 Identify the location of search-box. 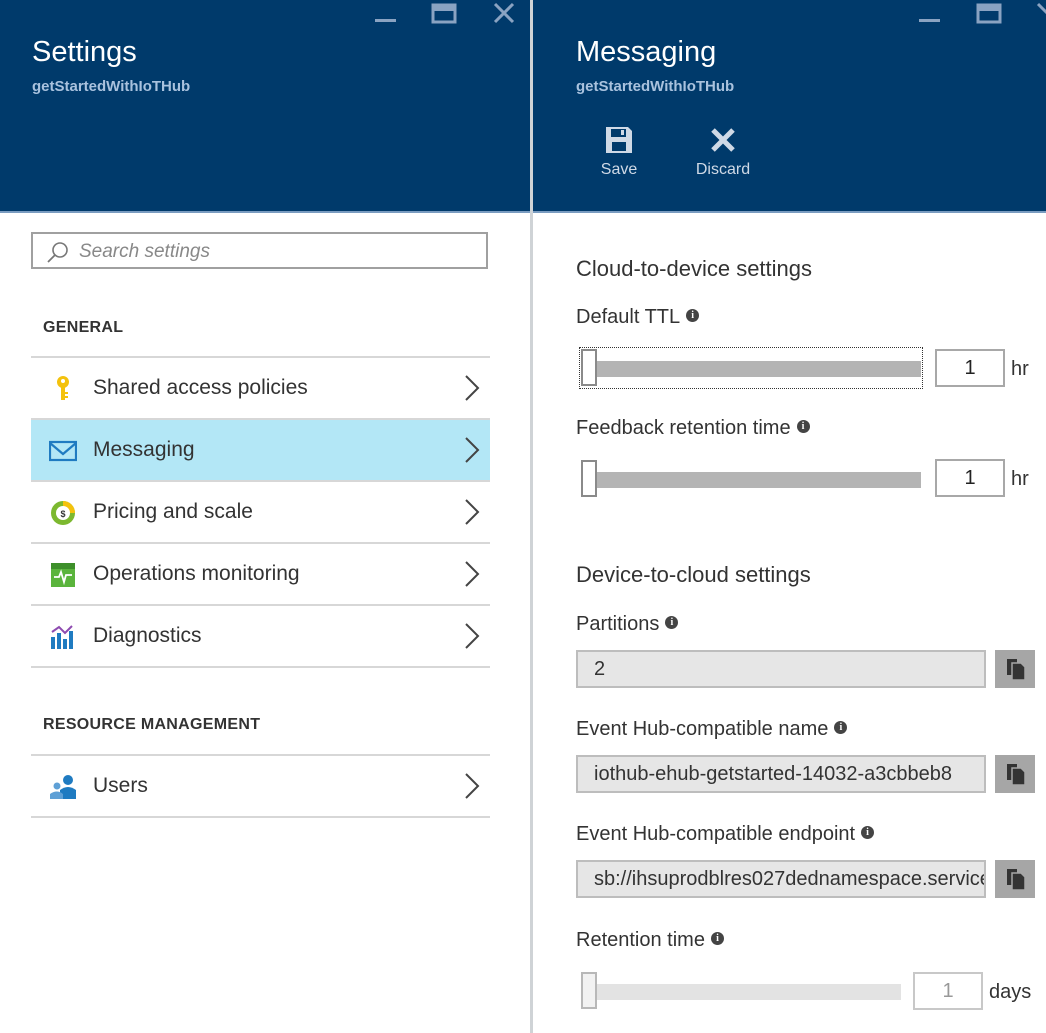
(259, 250).